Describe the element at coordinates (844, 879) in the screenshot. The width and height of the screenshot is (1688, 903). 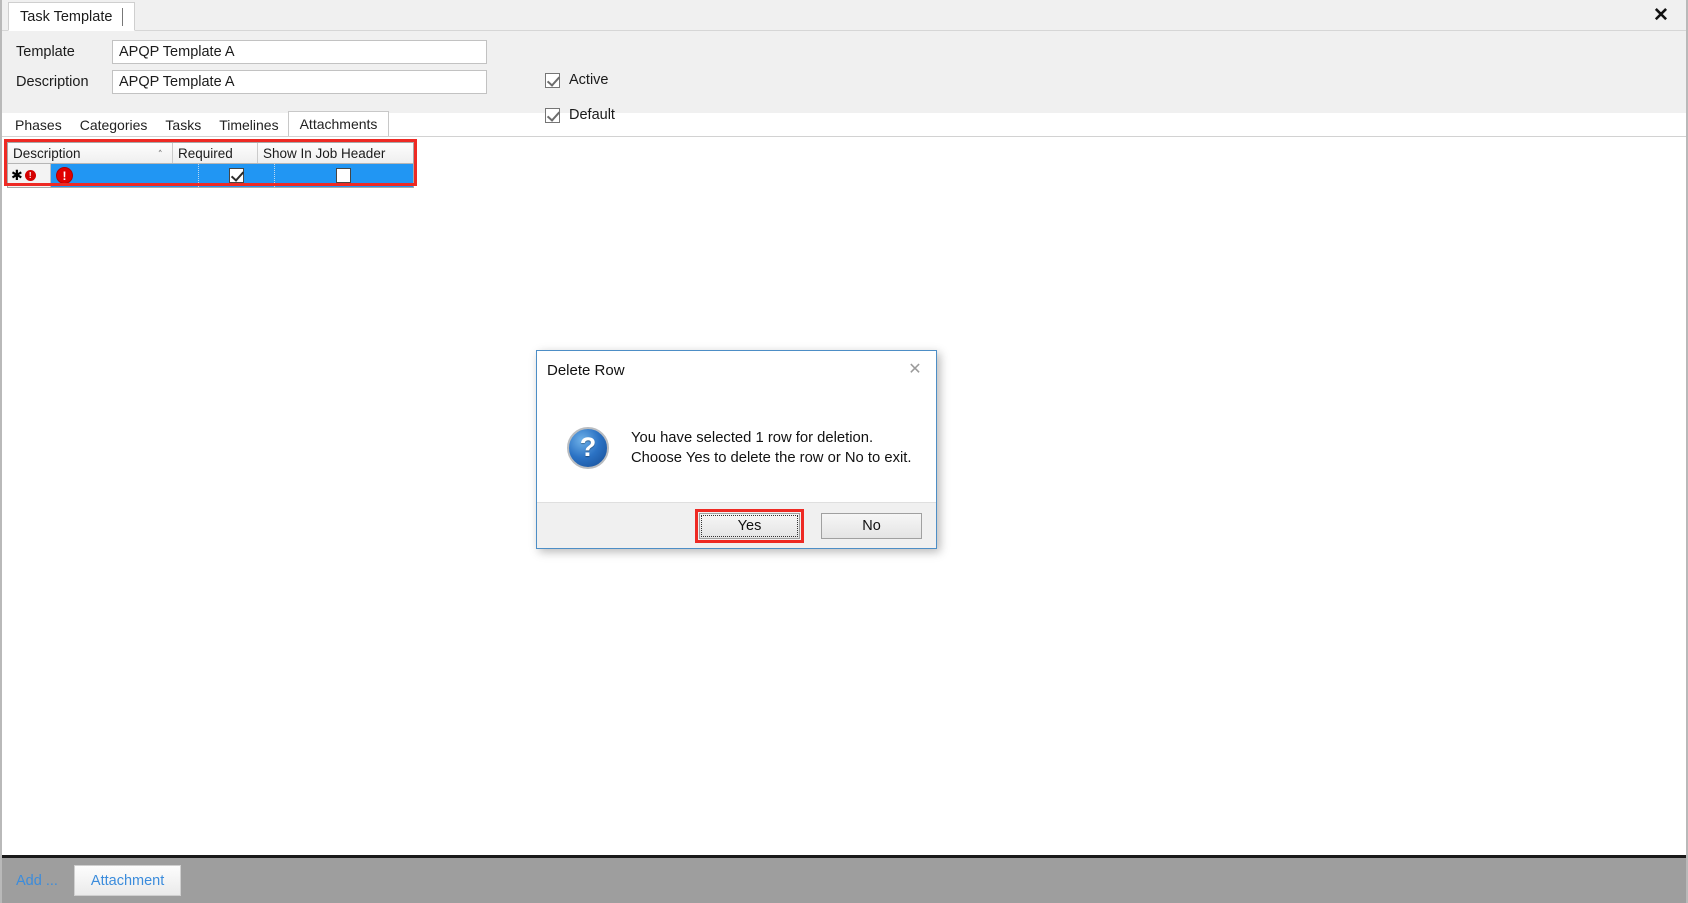
I see `bottom-toolbar: Add ... Attachment` at that location.